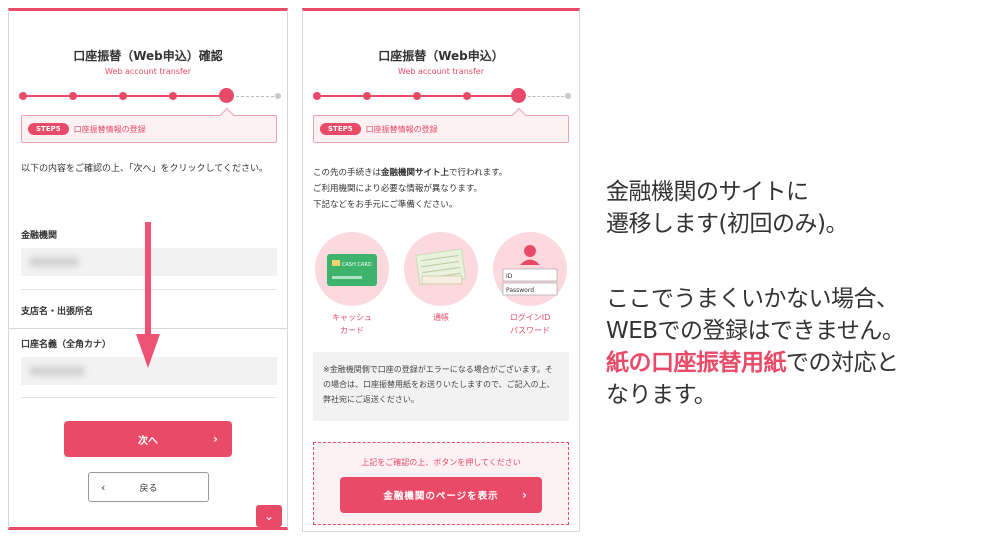 This screenshot has width=999, height=541. I want to click on cash-card-illustration: CASH CARD, so click(352, 269).